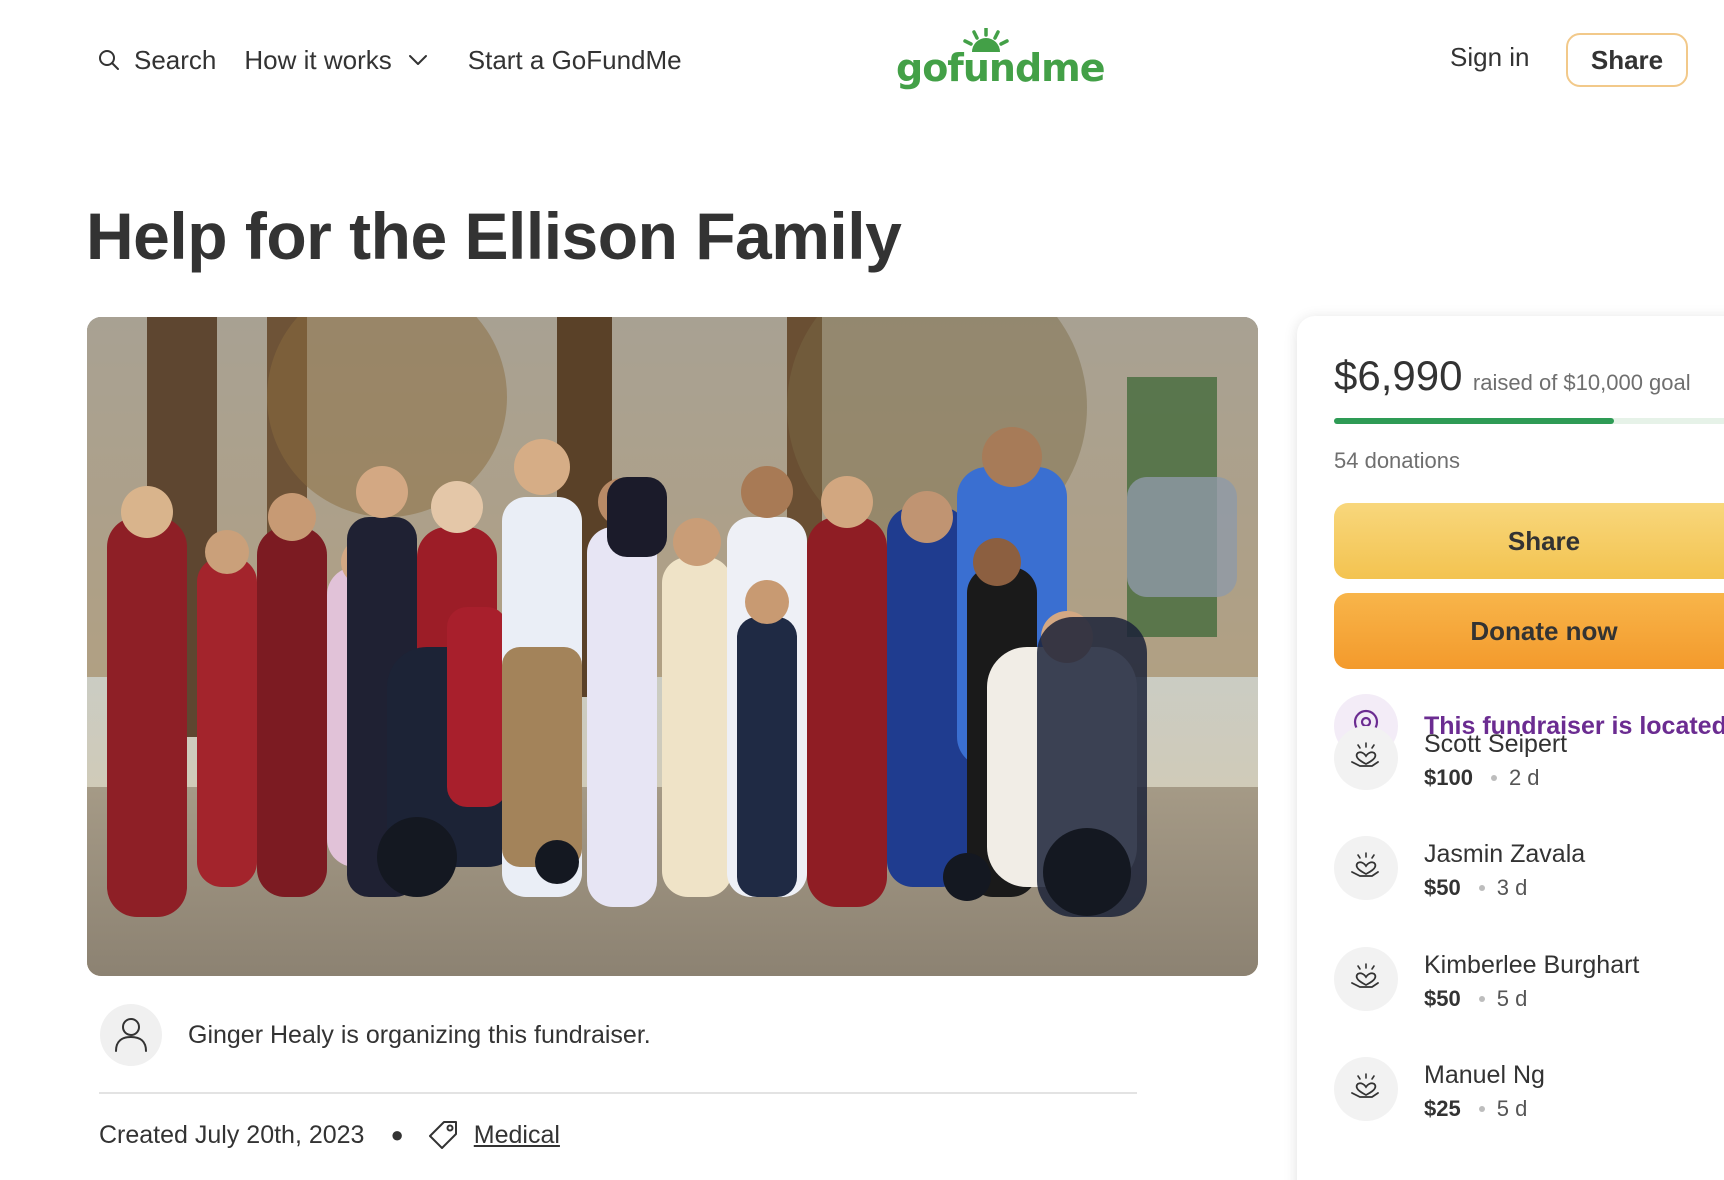 Image resolution: width=1724 pixels, height=1180 pixels. What do you see at coordinates (517, 1135) in the screenshot?
I see `category-link: Medical` at bounding box center [517, 1135].